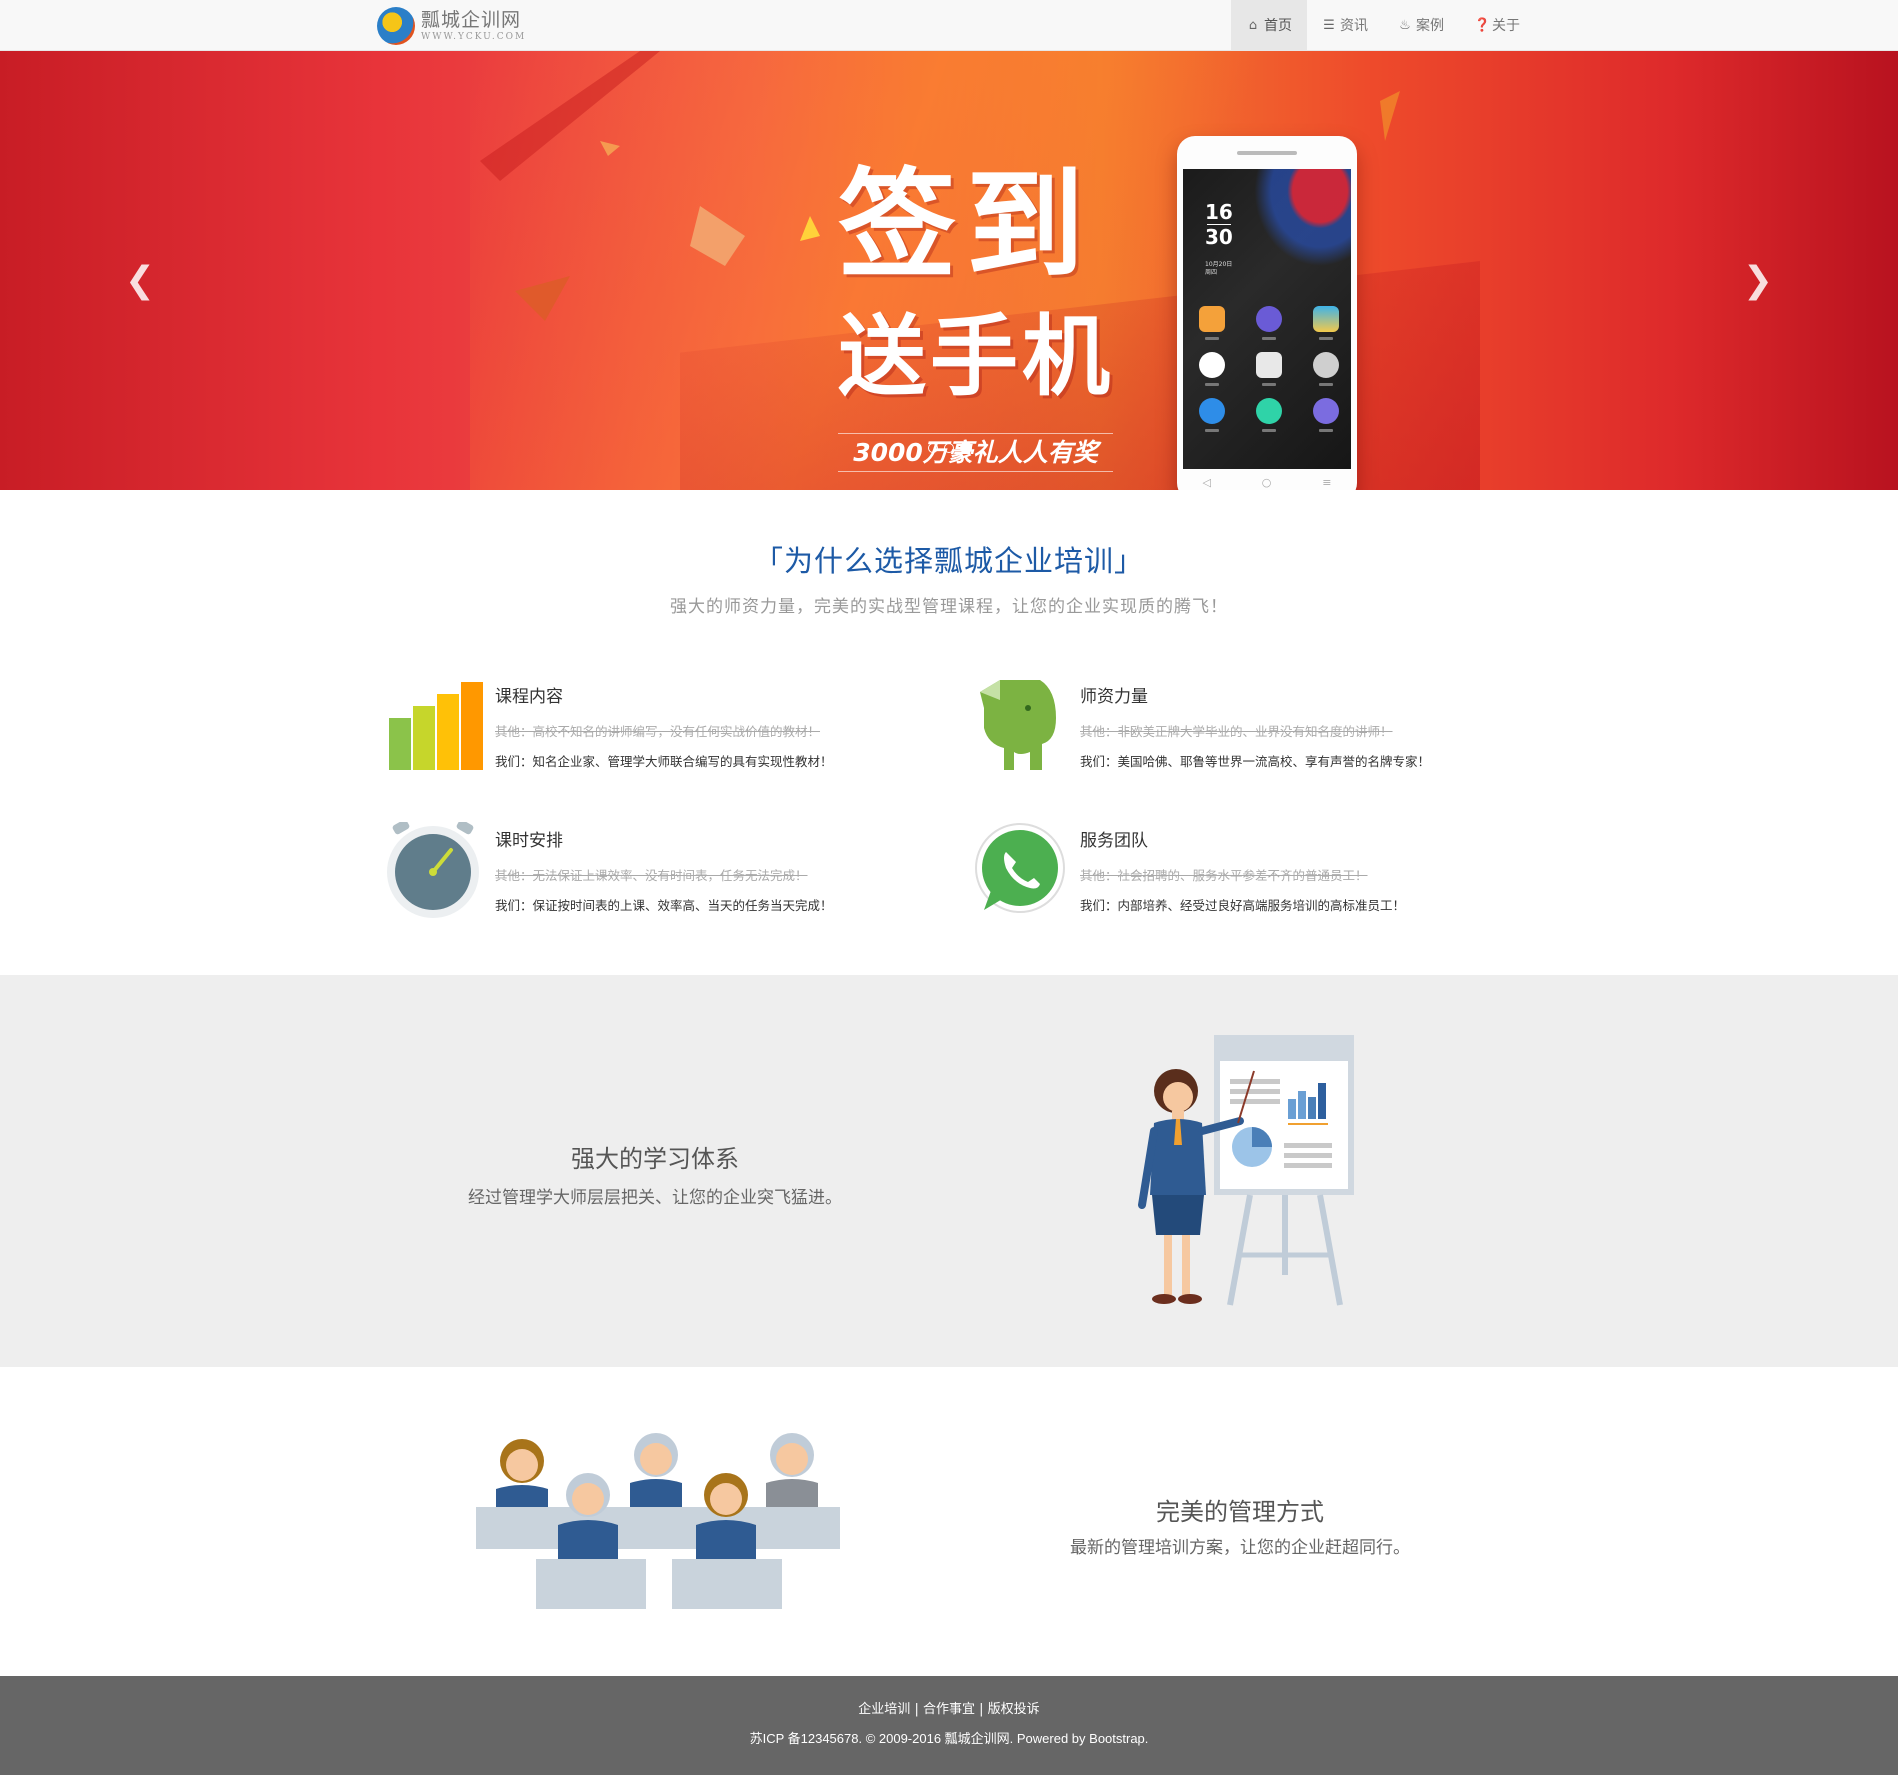 The image size is (1898, 1775). What do you see at coordinates (664, 905) in the screenshot?
I see `feature-ours-text: 我们：保证按时间表的上课、效率高、当天的任务当天完成！` at bounding box center [664, 905].